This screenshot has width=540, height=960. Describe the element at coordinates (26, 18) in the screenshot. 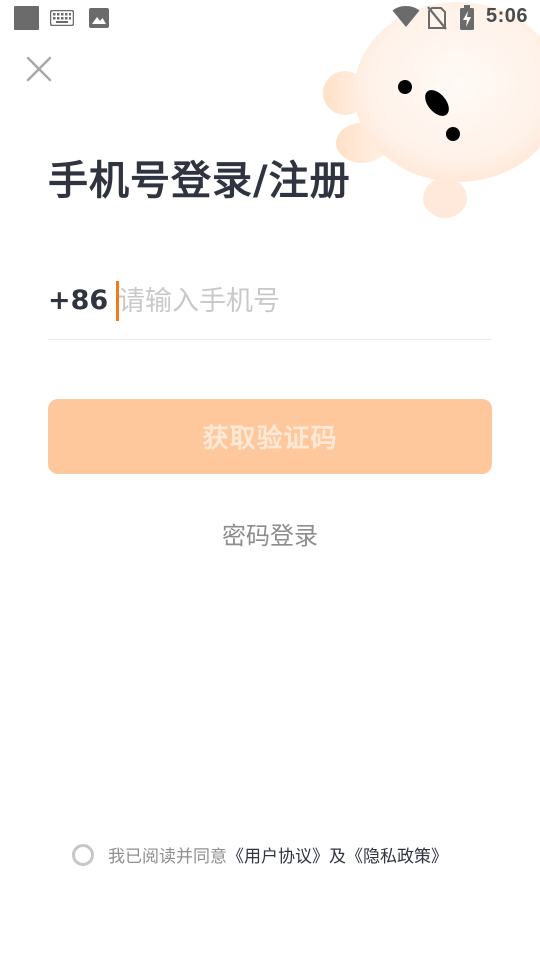

I see `app-icon` at that location.